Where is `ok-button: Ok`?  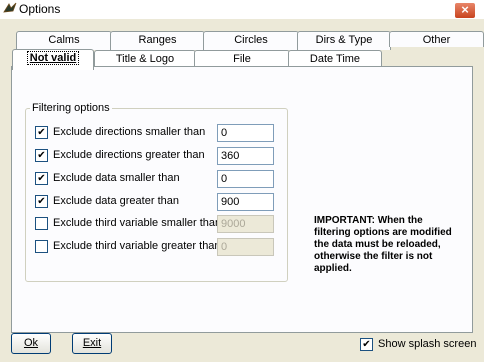
ok-button: Ok is located at coordinates (31, 343).